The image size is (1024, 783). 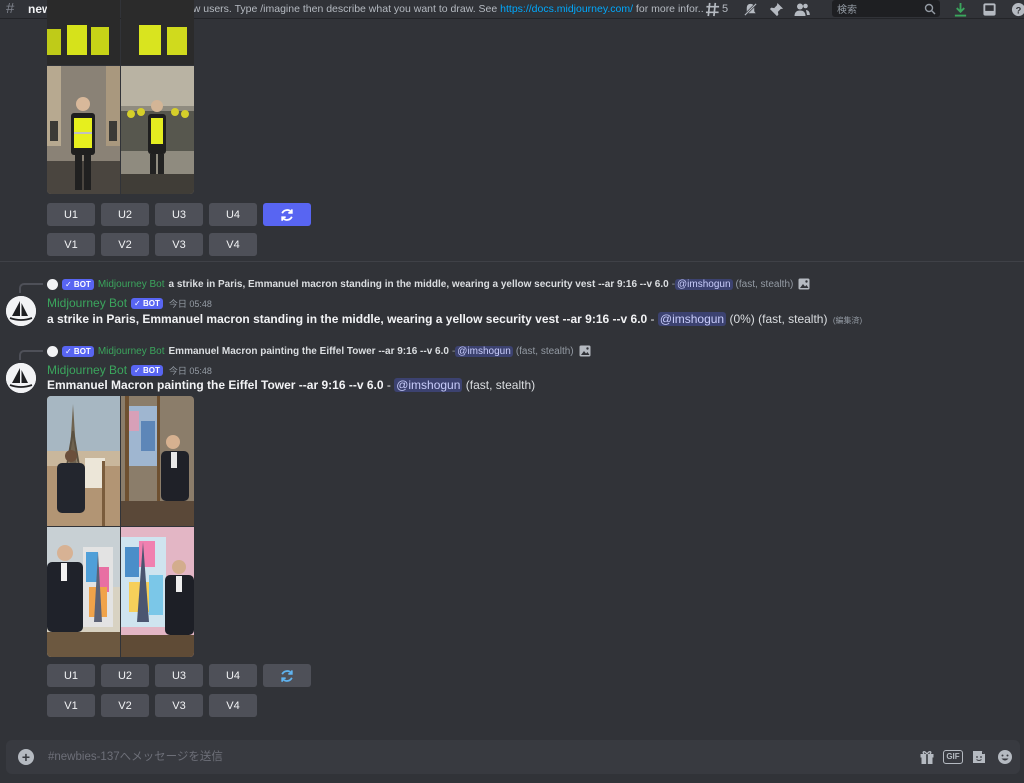 I want to click on variation-buttons: V1 V2 V3 V4, so click(x=152, y=705).